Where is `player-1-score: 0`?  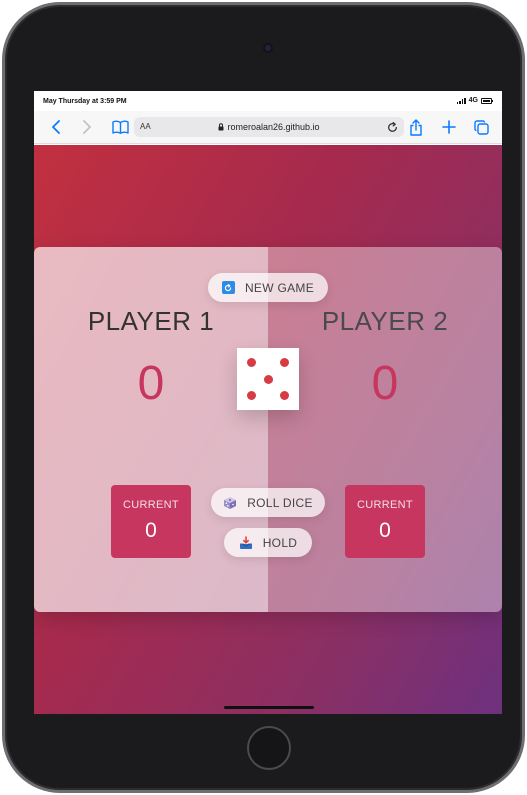
player-1-score: 0 is located at coordinates (151, 383).